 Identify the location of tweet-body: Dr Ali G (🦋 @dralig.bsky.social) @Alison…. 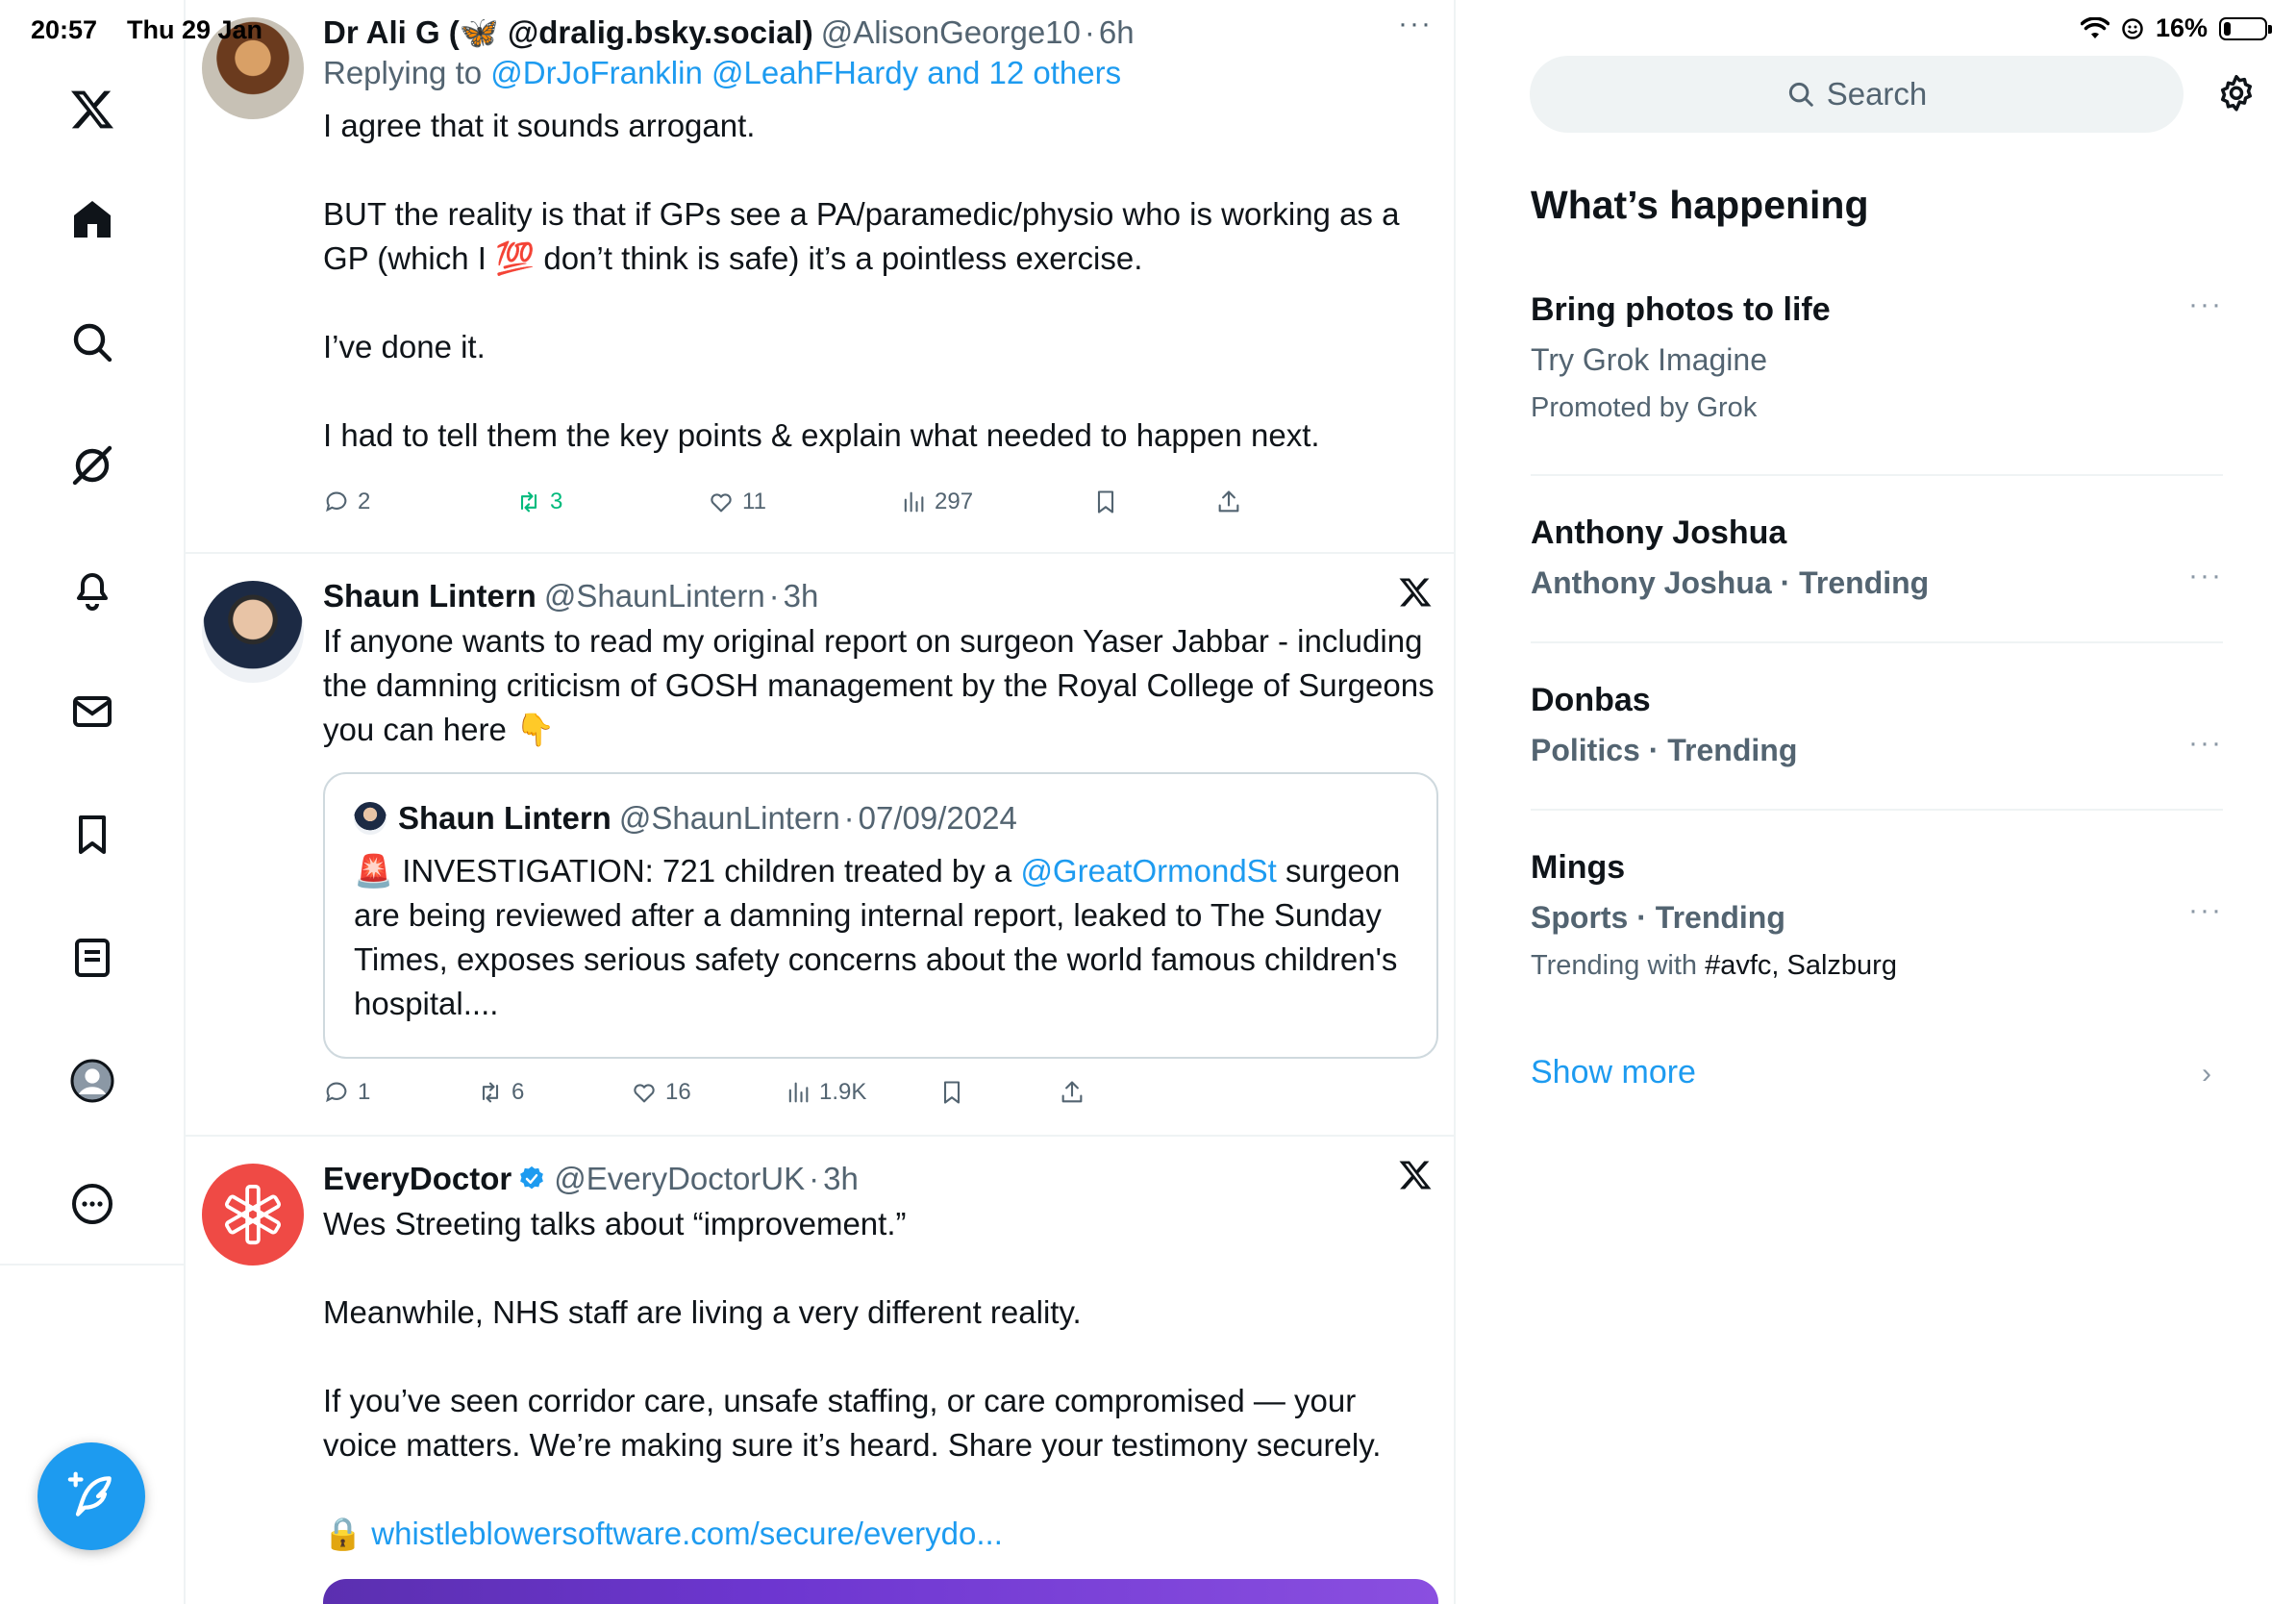
(879, 235).